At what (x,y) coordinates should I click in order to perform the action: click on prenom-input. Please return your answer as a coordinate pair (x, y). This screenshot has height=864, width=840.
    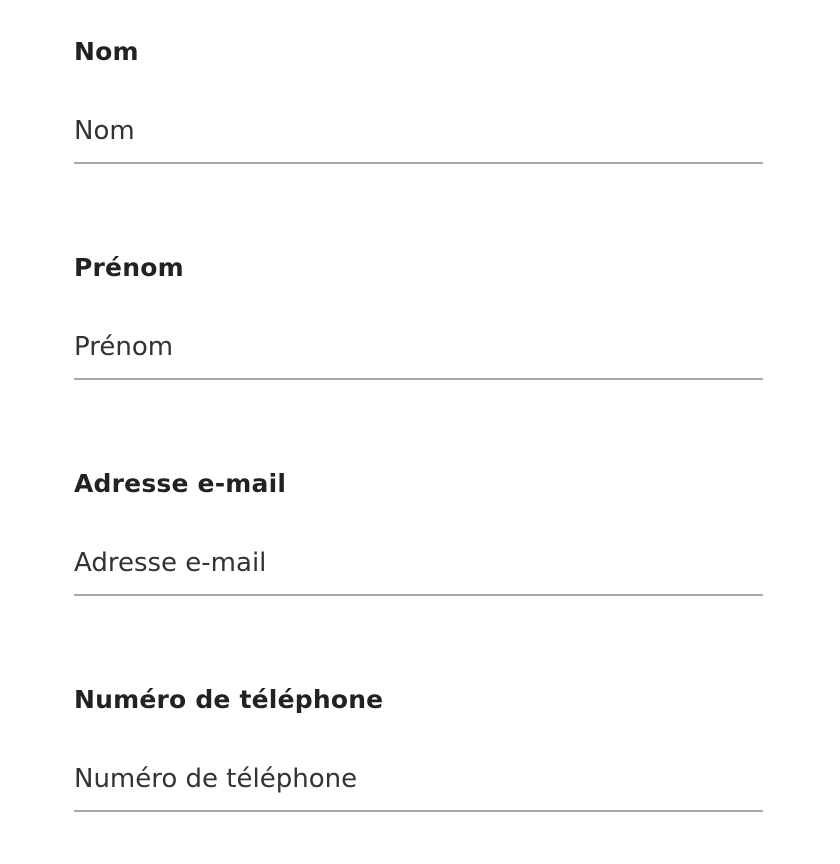
    Looking at the image, I should click on (418, 348).